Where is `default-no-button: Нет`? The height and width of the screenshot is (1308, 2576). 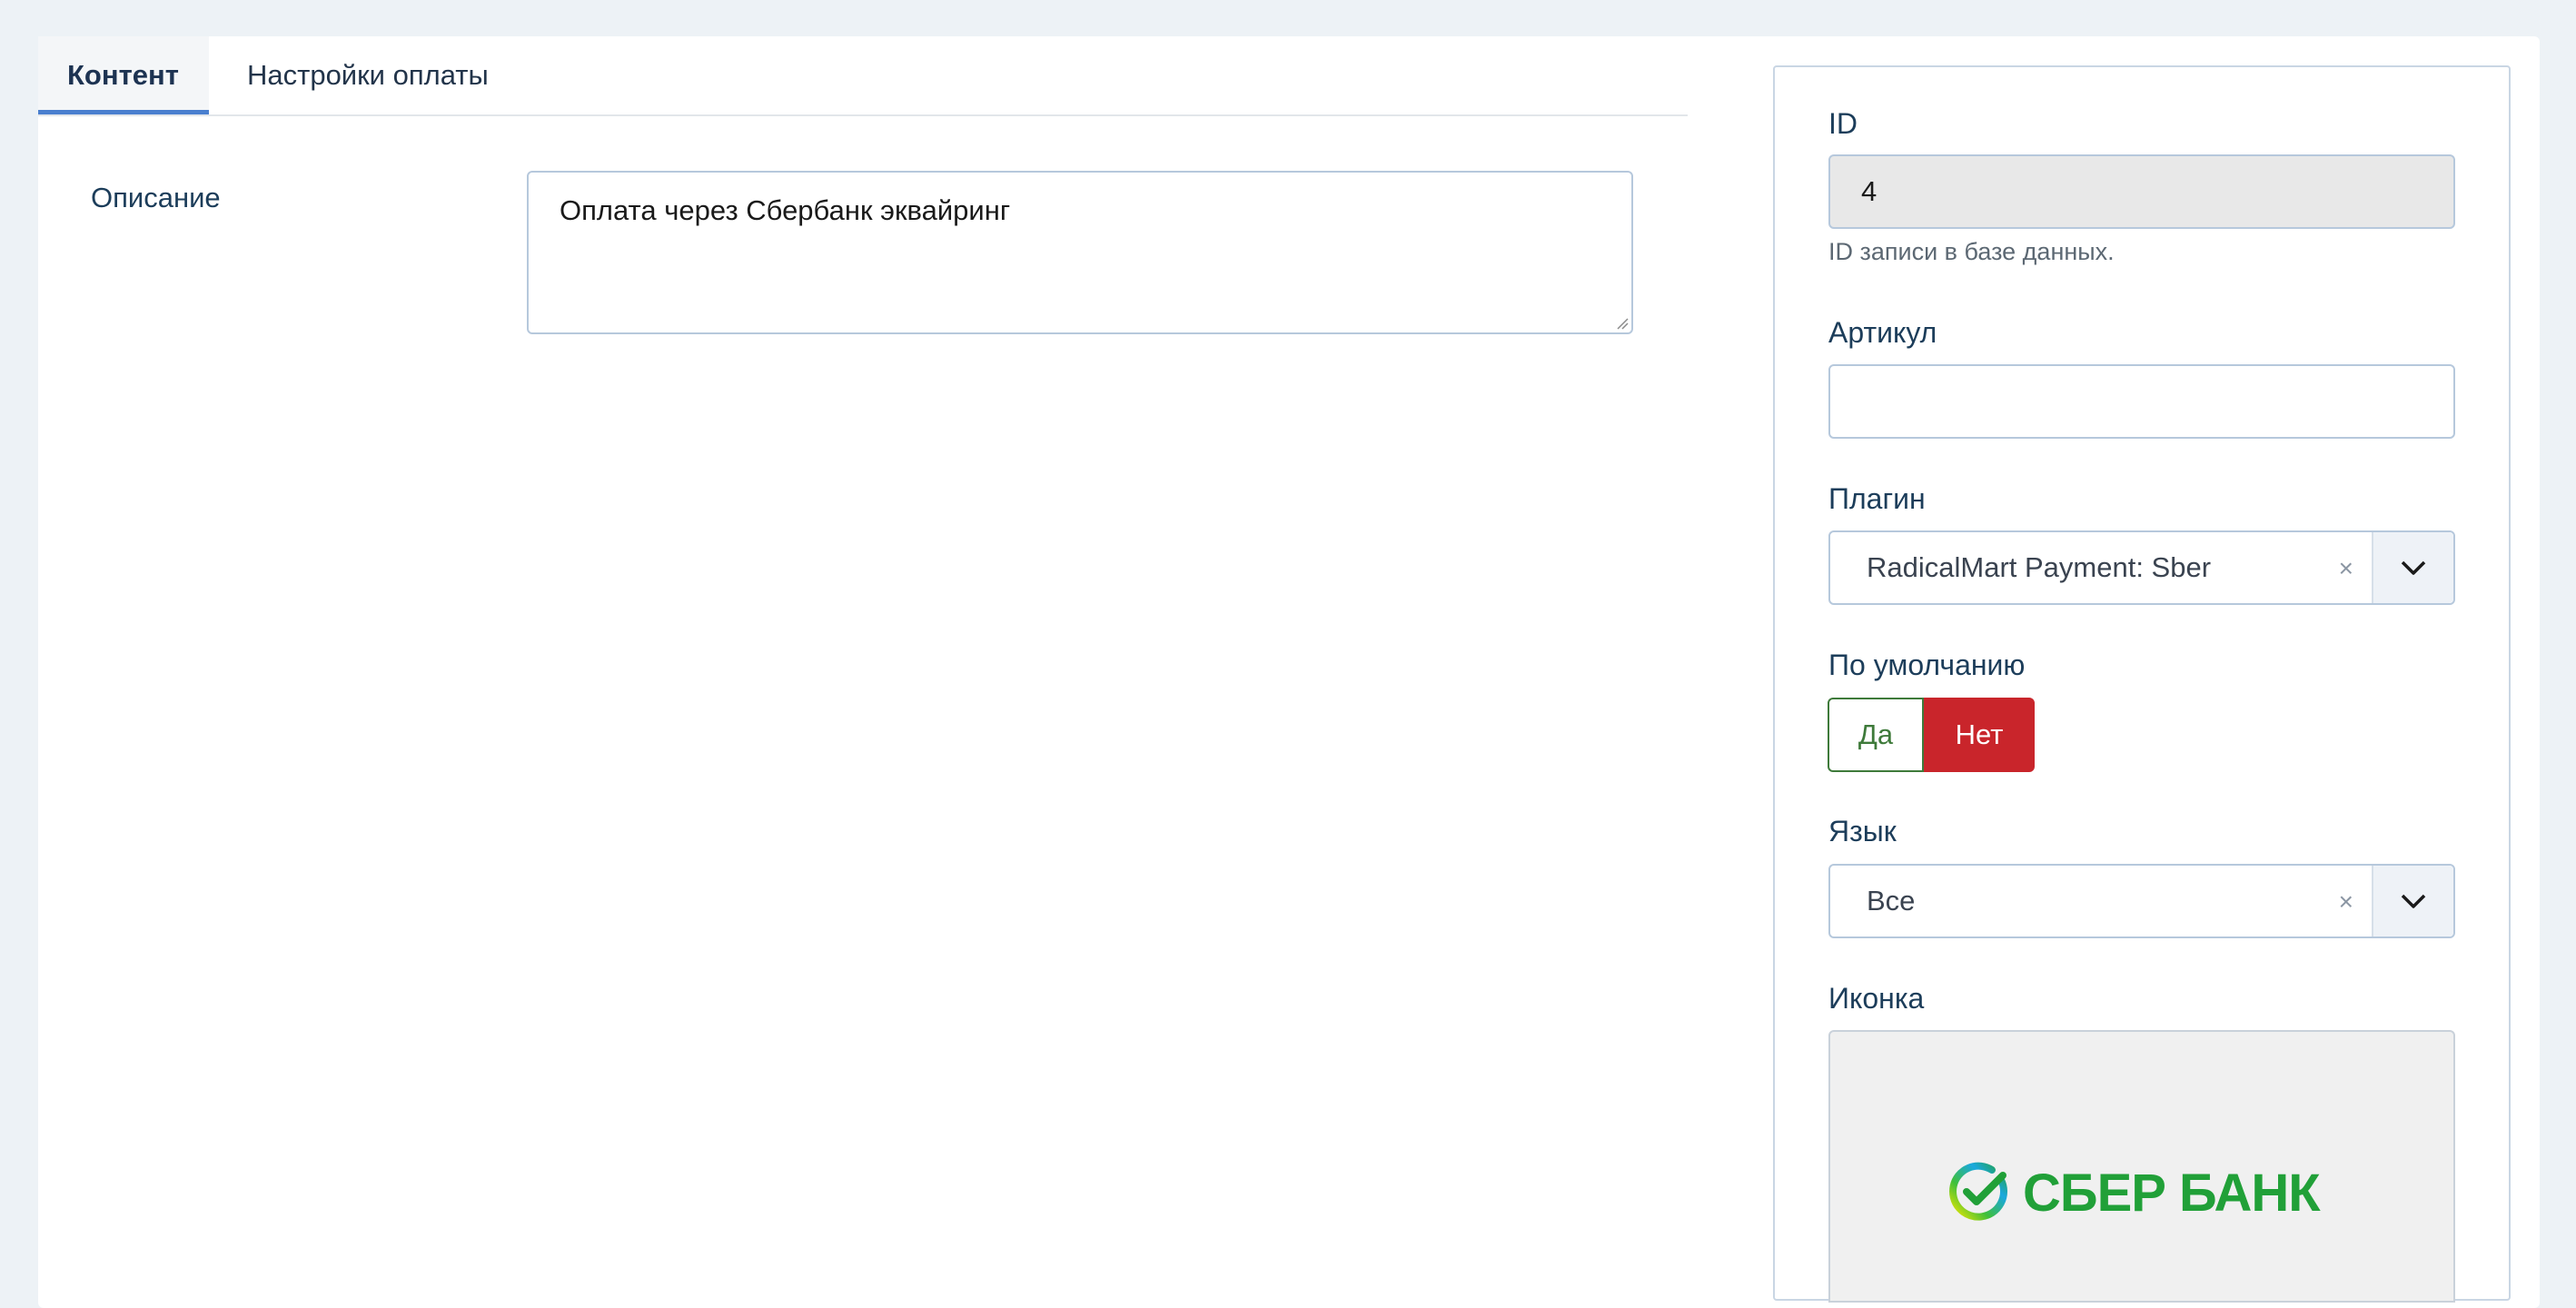
default-no-button: Нет is located at coordinates (1979, 735).